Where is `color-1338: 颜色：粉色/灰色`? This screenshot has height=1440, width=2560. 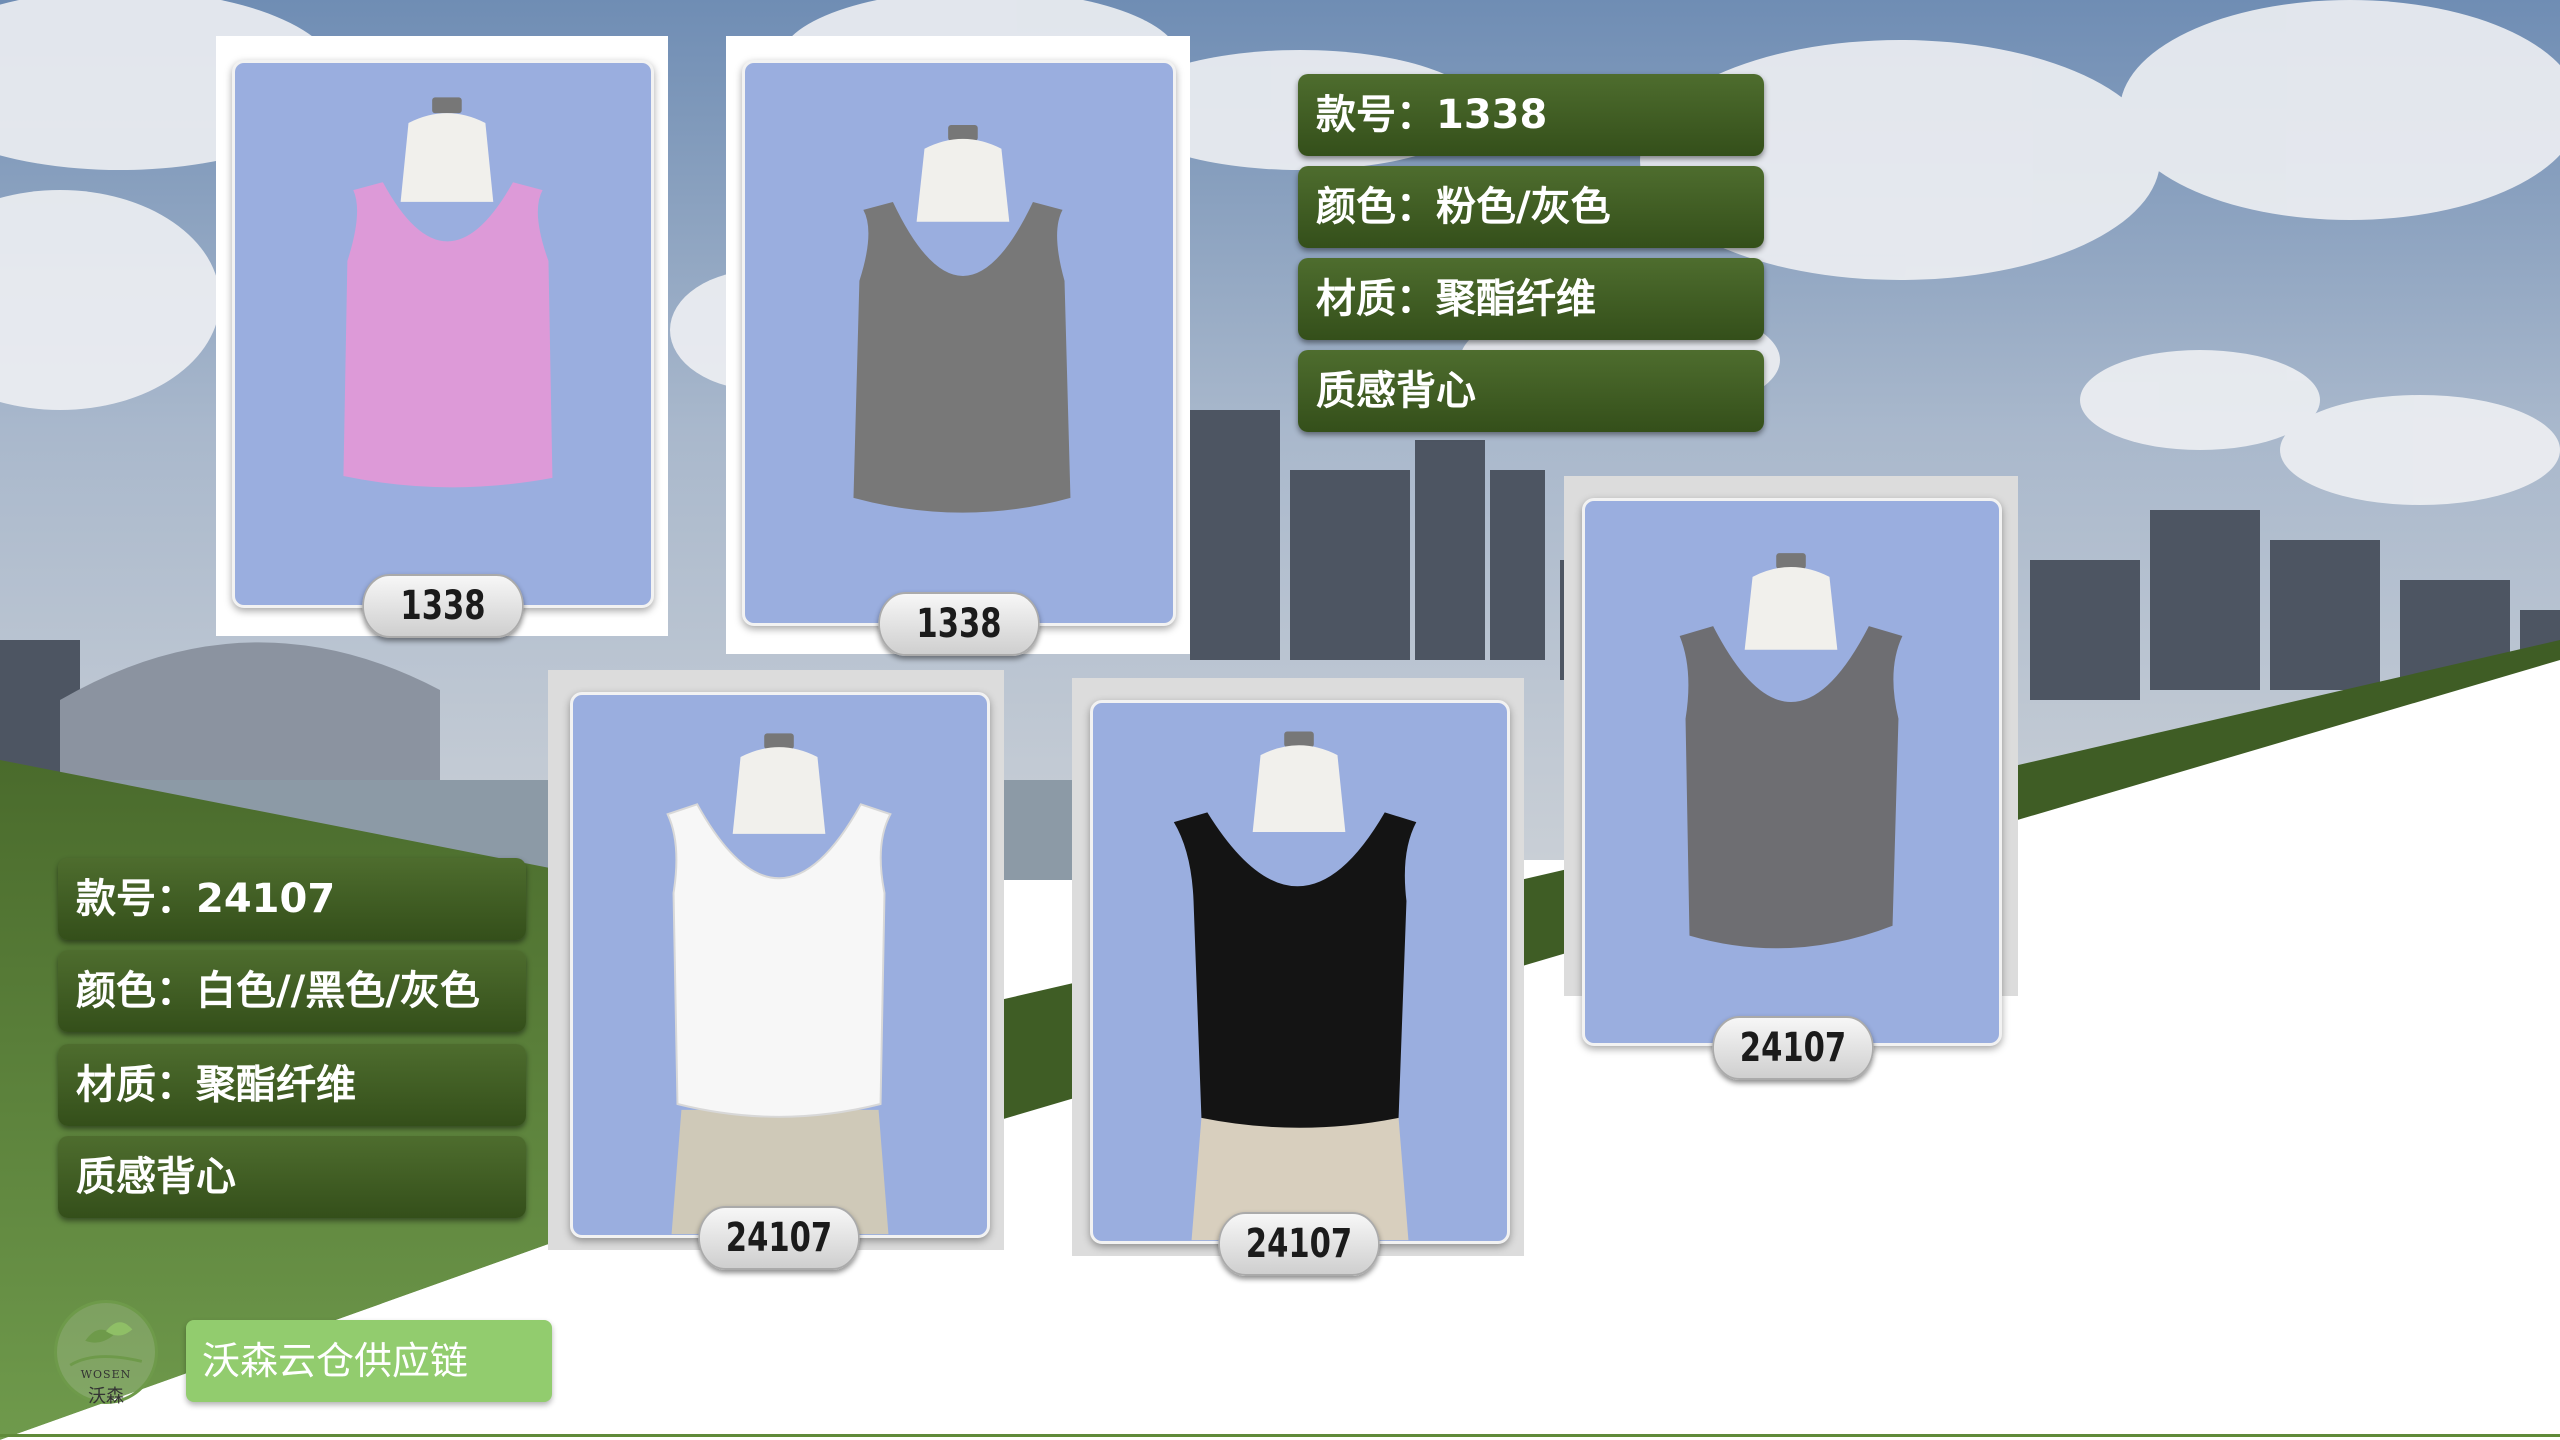 color-1338: 颜色：粉色/灰色 is located at coordinates (1531, 207).